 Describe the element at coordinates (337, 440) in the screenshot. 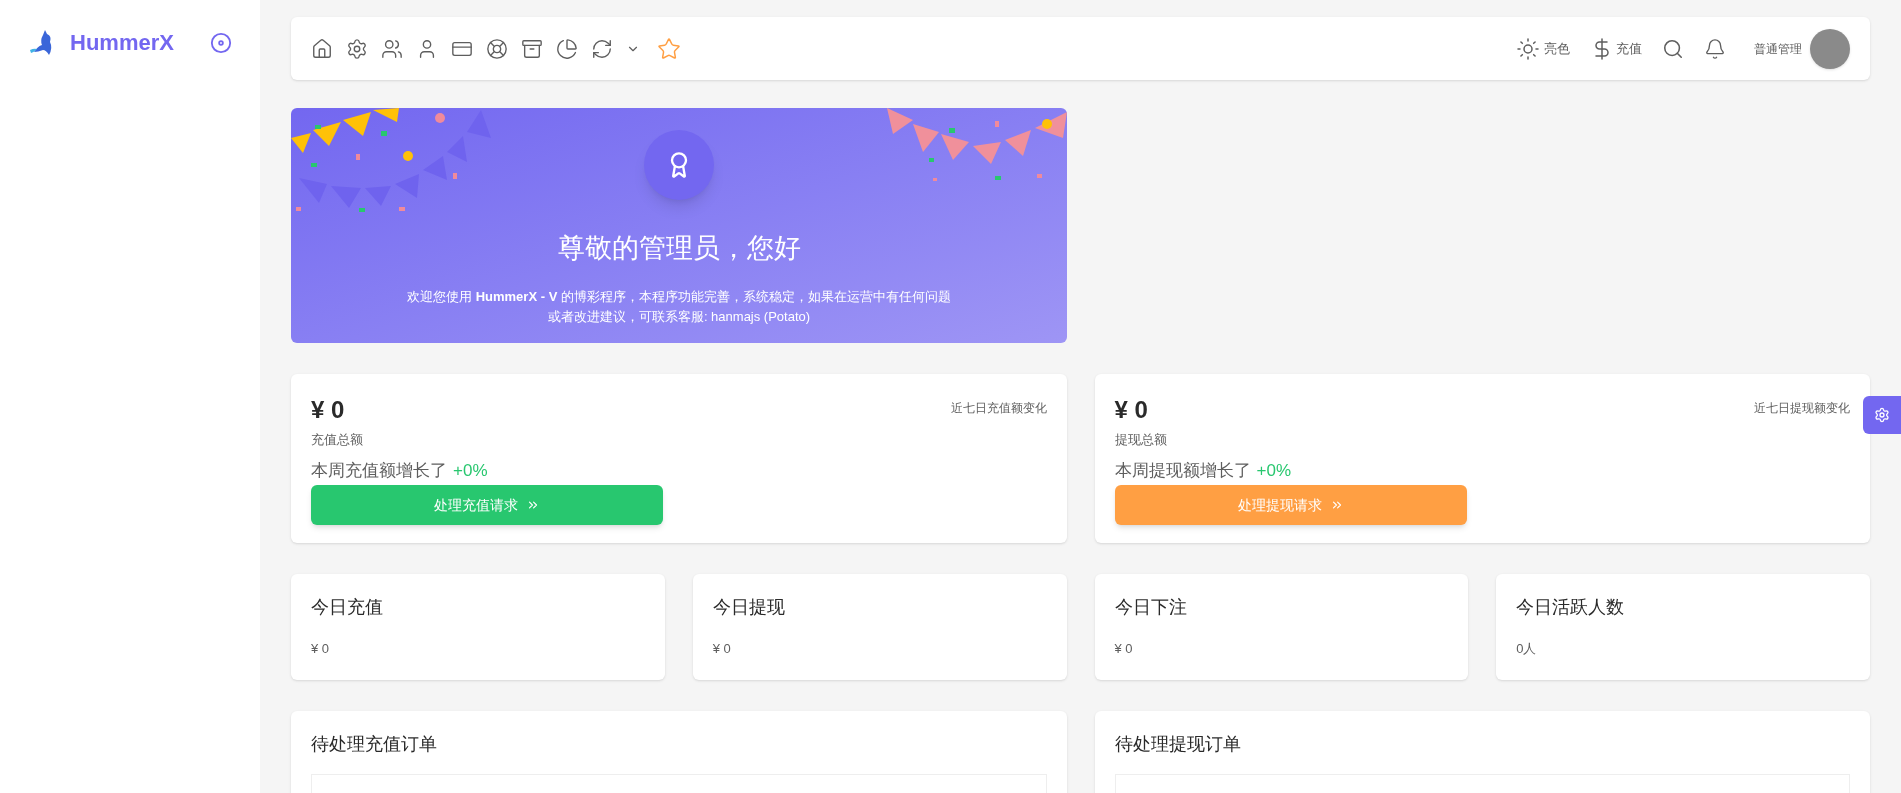

I see `total-label: 充值总额` at that location.